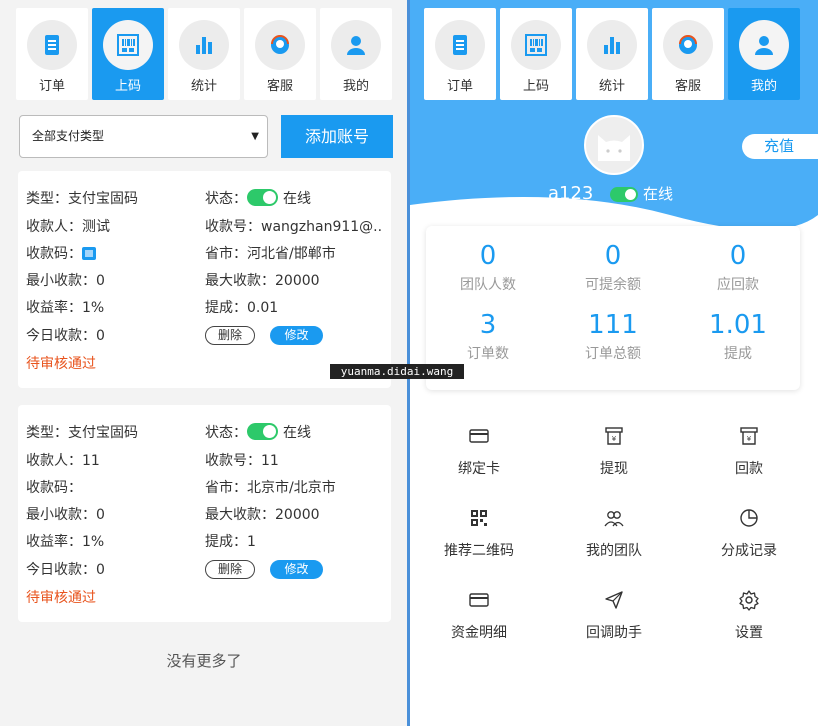 The image size is (818, 726). I want to click on clipboard-icon, so click(52, 45).